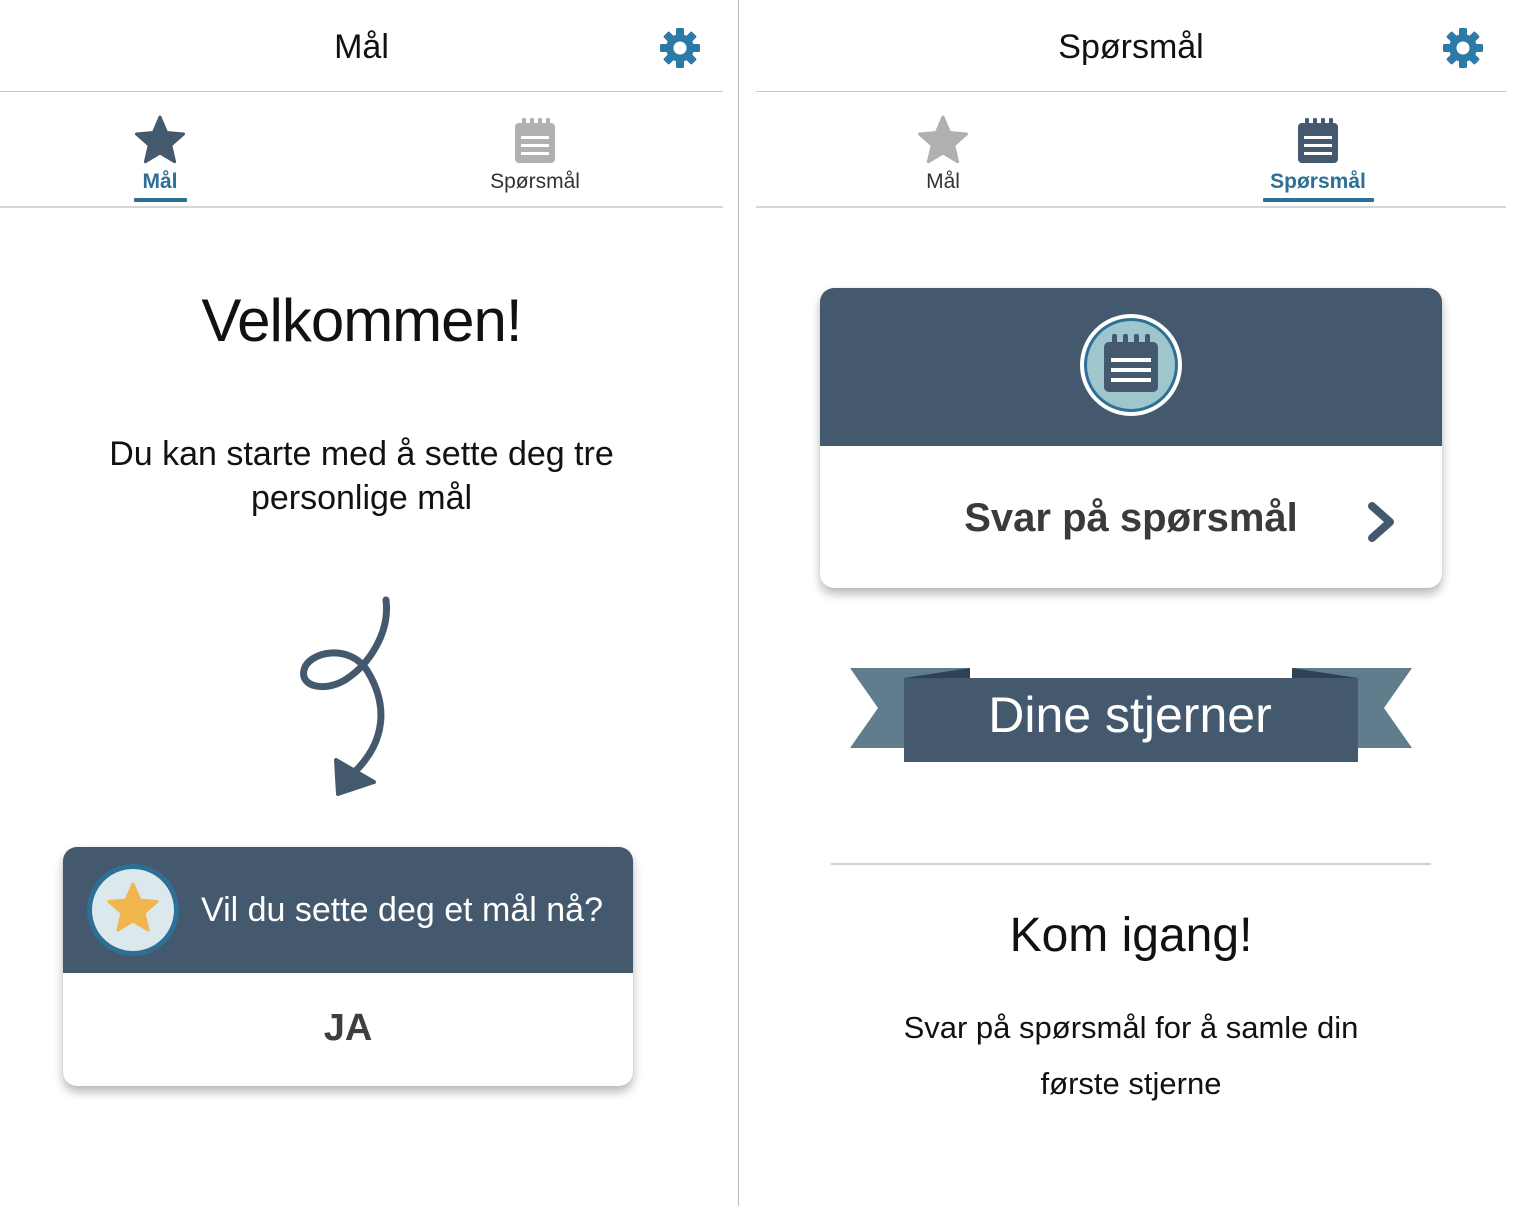 Image resolution: width=1524 pixels, height=1206 pixels. I want to click on get-started-line: første stjerne, so click(1131, 1083).